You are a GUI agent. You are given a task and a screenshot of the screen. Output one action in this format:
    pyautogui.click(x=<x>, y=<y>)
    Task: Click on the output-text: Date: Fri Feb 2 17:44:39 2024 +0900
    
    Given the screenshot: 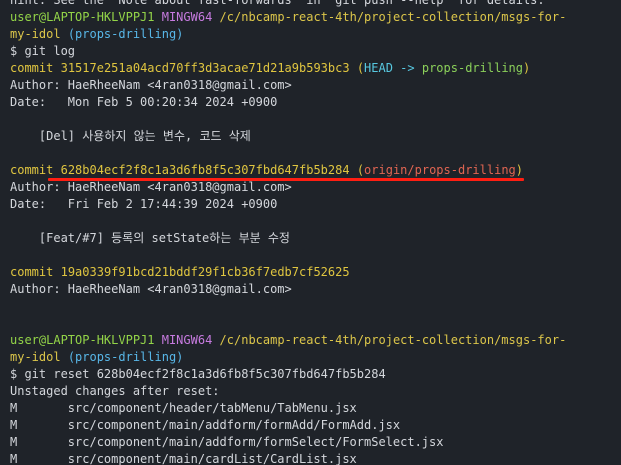 What is the action you would take?
    pyautogui.click(x=144, y=204)
    